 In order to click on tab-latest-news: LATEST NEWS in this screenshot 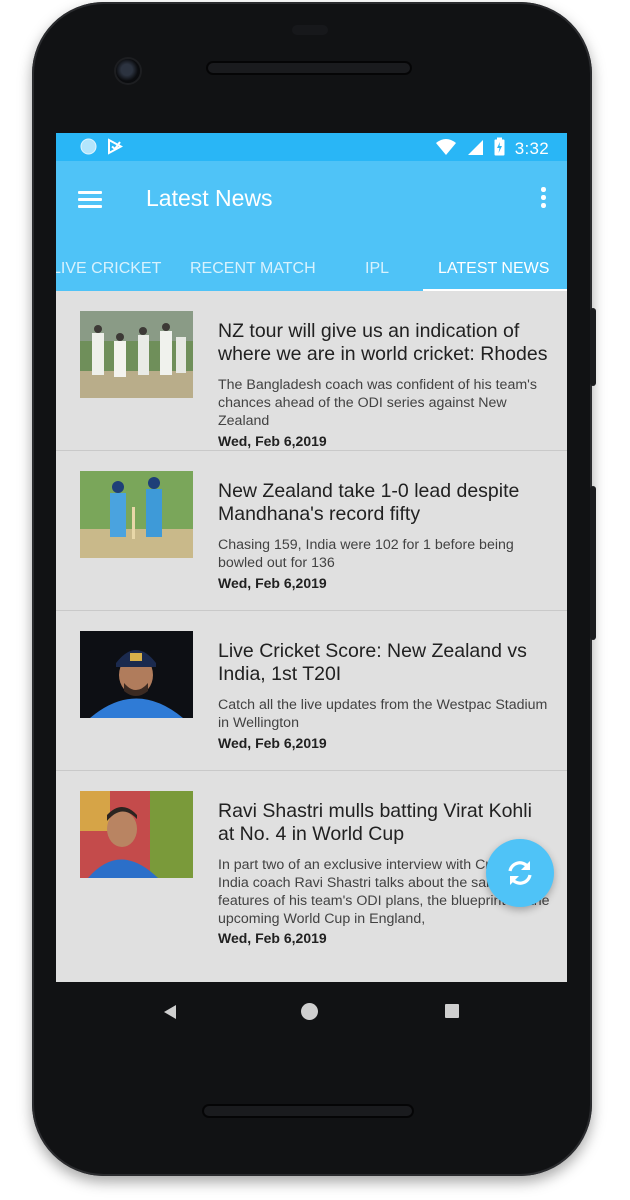, I will do `click(493, 269)`.